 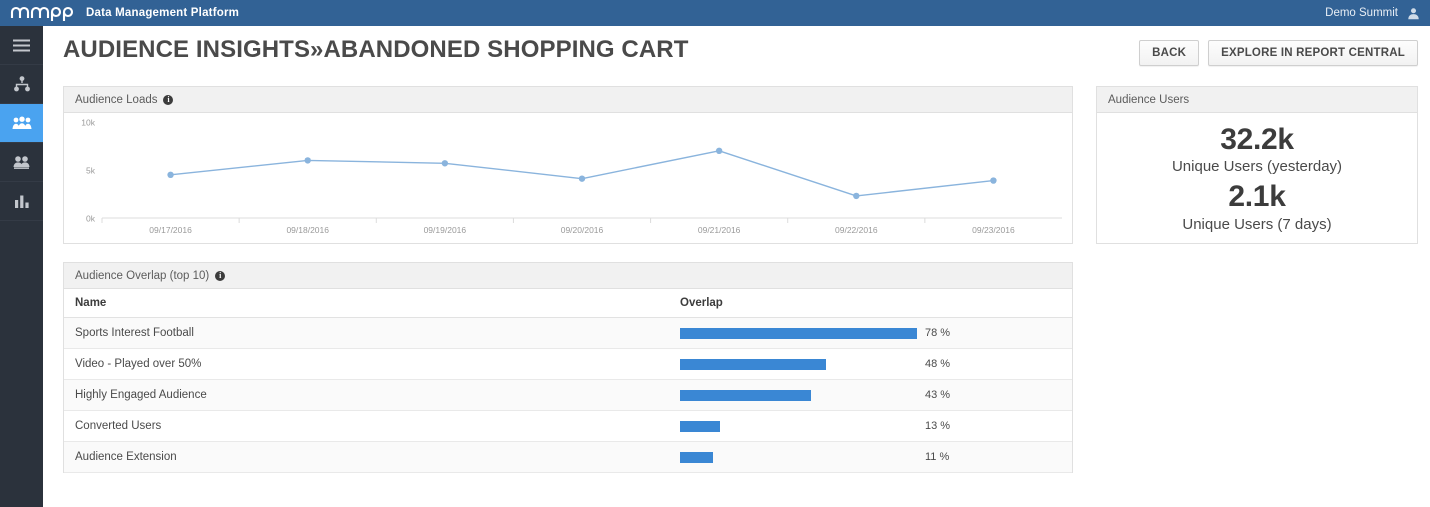 What do you see at coordinates (366, 364) in the screenshot?
I see `overlap-row-name: Video - Played over 50%` at bounding box center [366, 364].